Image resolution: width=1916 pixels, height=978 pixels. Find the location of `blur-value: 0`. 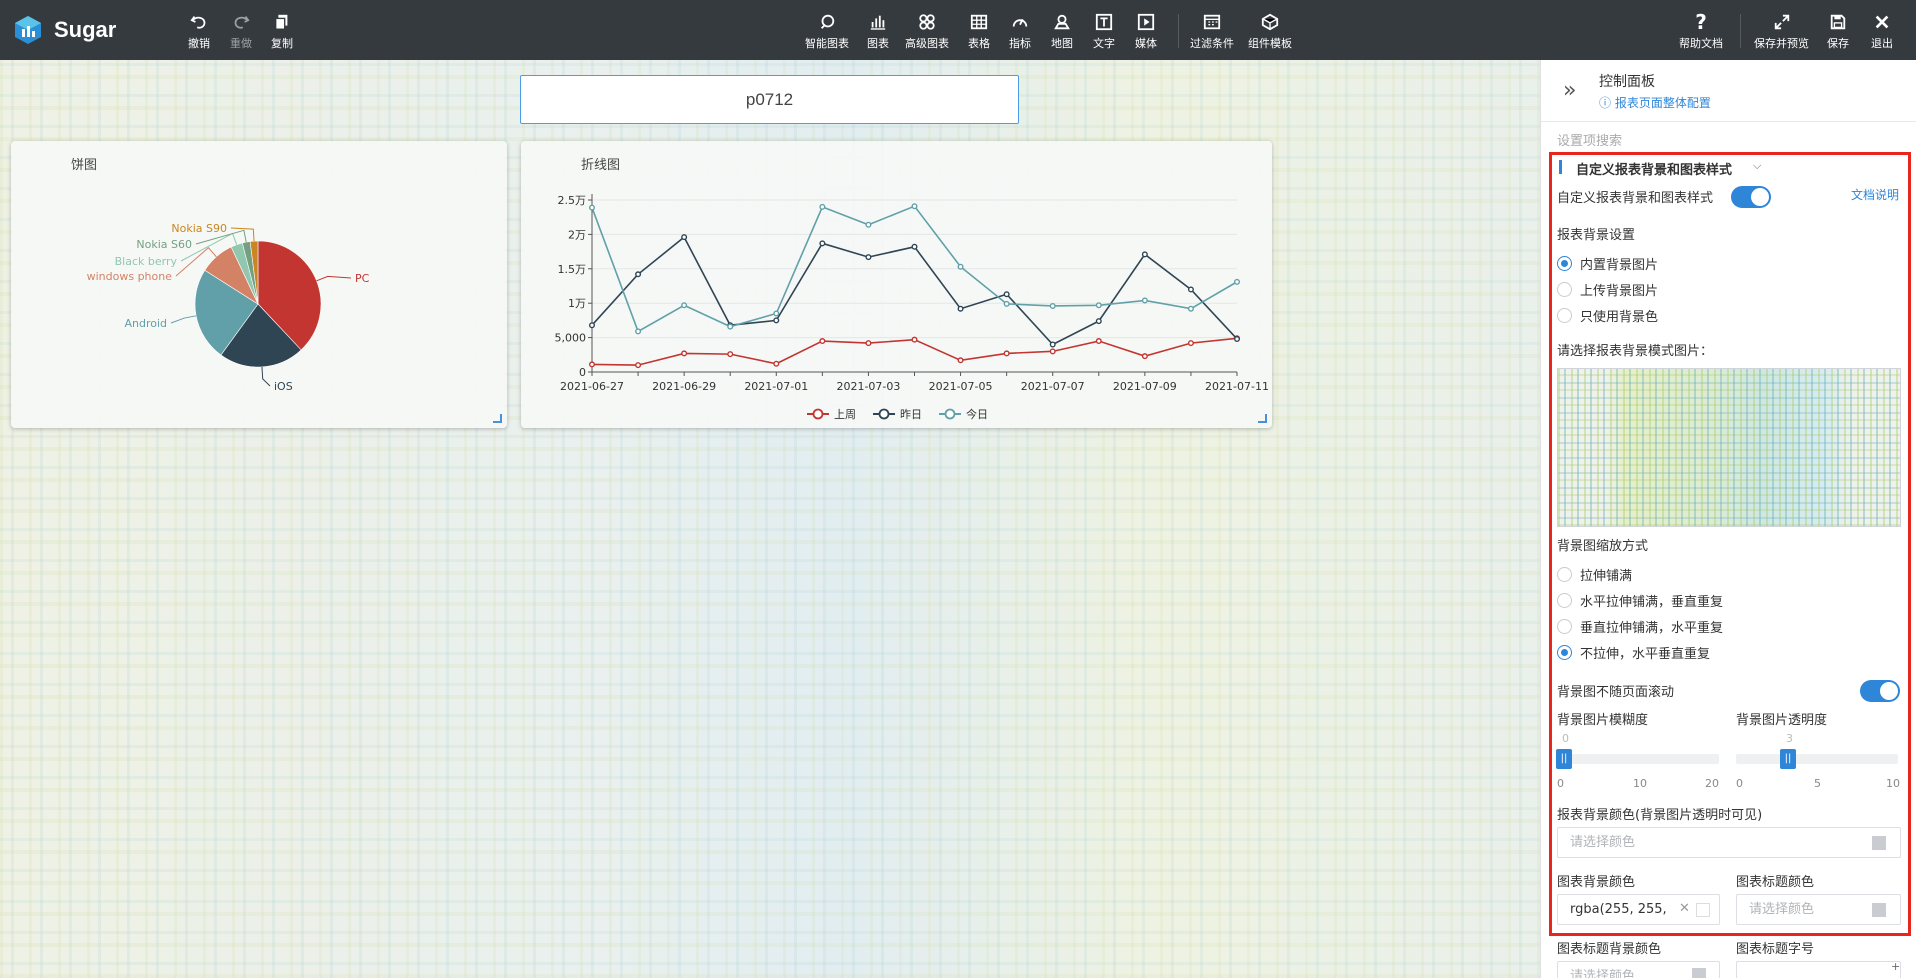

blur-value: 0 is located at coordinates (1565, 738).